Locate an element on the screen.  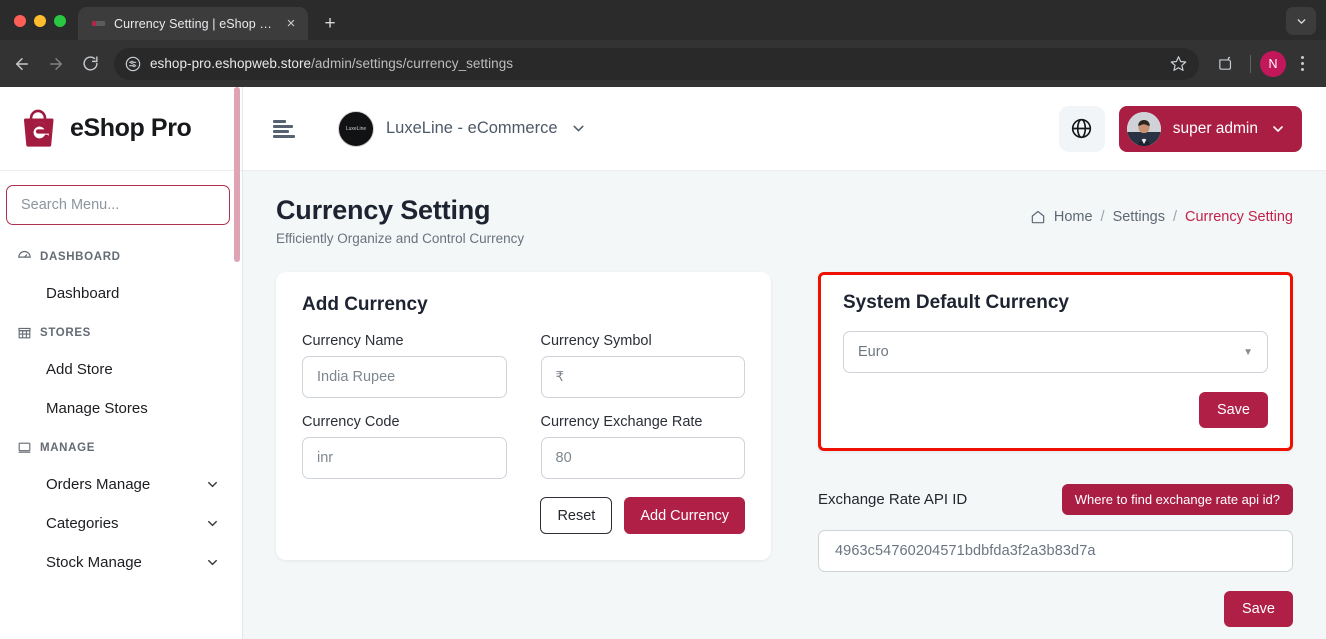
hamburger-icon is located at coordinates (284, 128).